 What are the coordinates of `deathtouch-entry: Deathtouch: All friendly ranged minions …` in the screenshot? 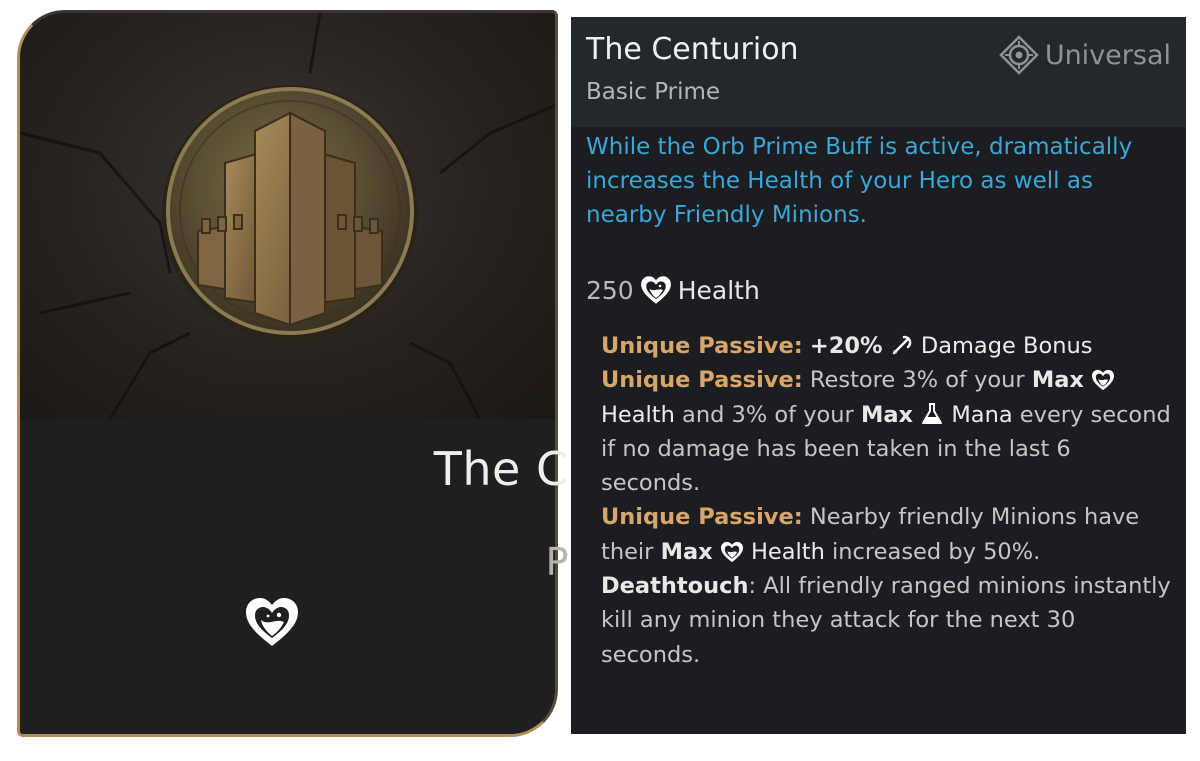 It's located at (888, 620).